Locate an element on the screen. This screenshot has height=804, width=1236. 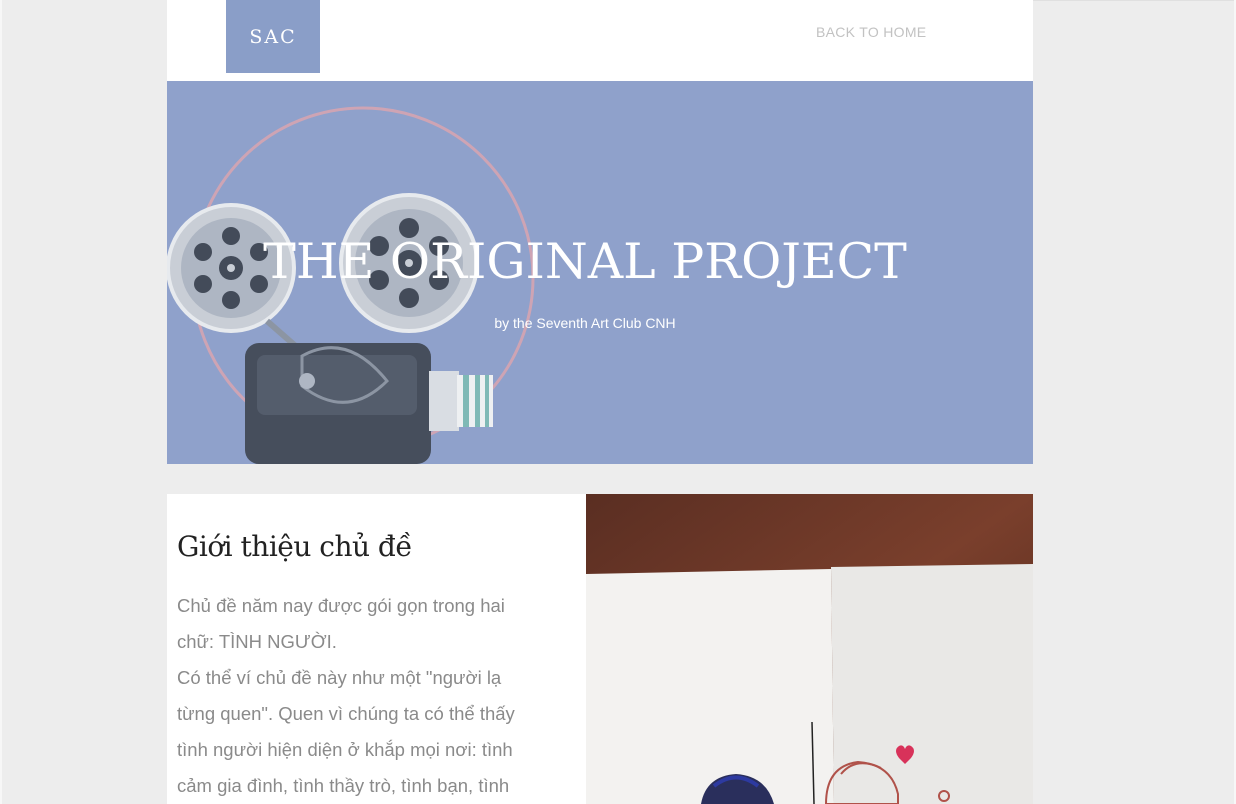
intro-photo is located at coordinates (809, 649).